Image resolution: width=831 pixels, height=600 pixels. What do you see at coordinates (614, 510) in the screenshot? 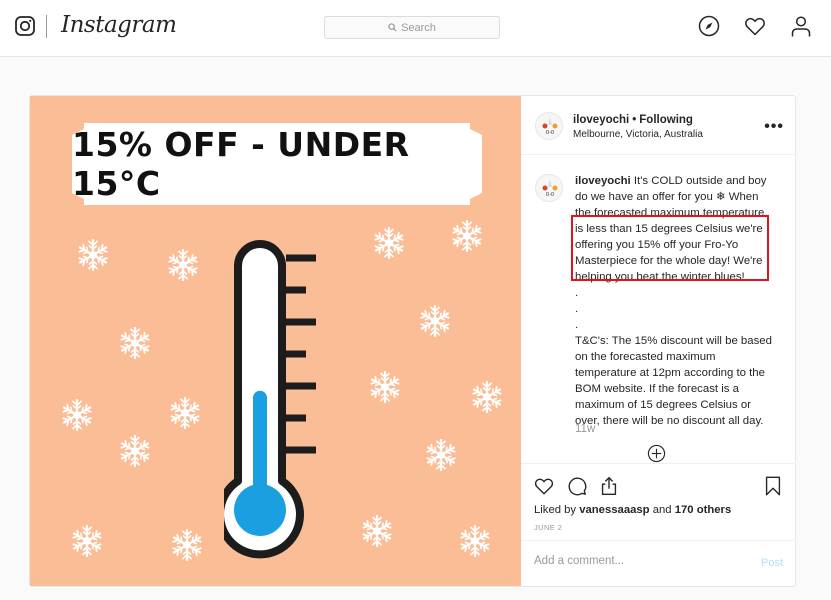
I see `liked-by-user: vanessaaasp` at bounding box center [614, 510].